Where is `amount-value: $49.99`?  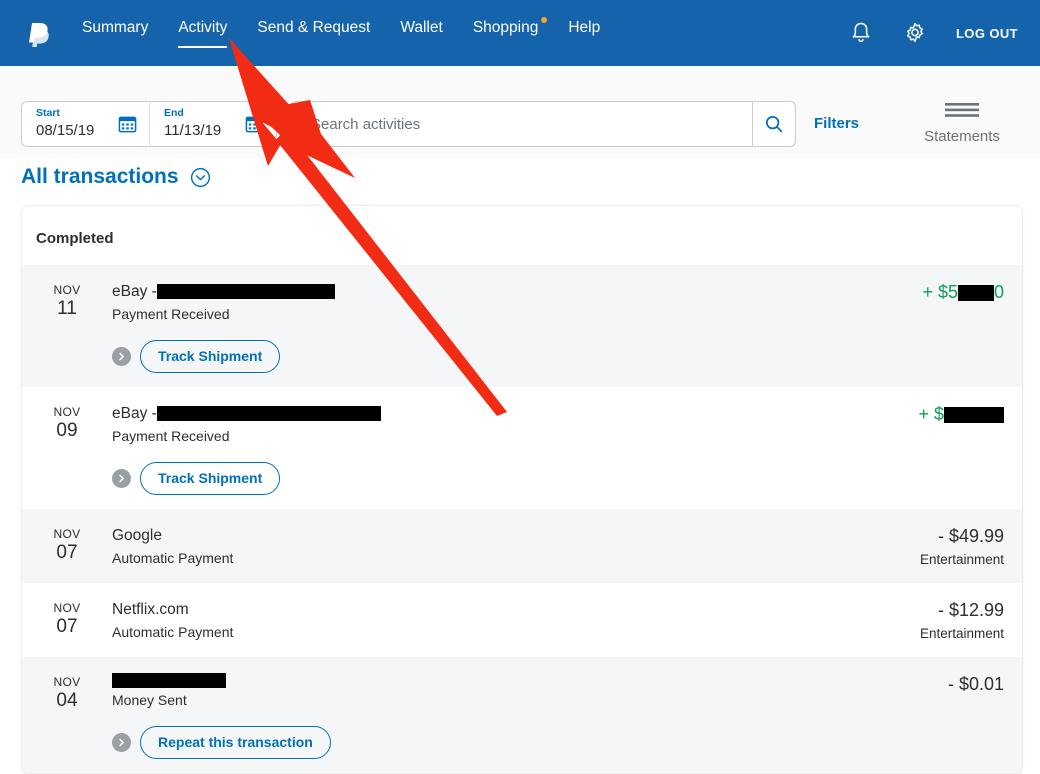 amount-value: $49.99 is located at coordinates (976, 536).